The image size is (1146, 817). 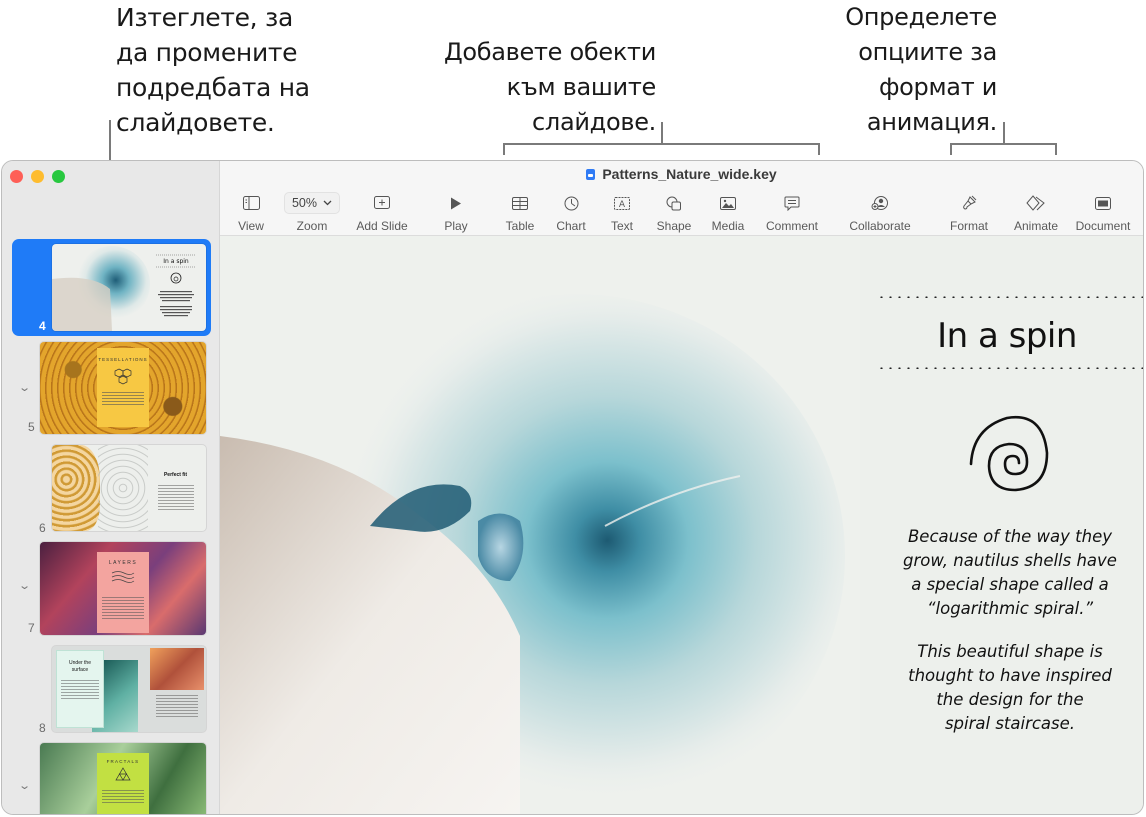 I want to click on slide-thumbnail-8: Under the surface, so click(x=129, y=689).